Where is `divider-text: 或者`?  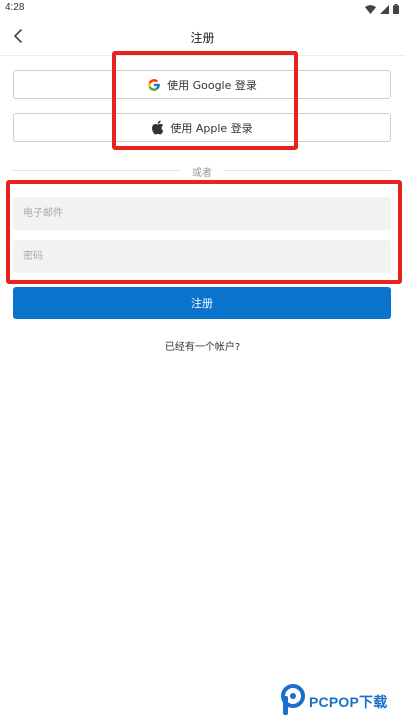 divider-text: 或者 is located at coordinates (202, 173).